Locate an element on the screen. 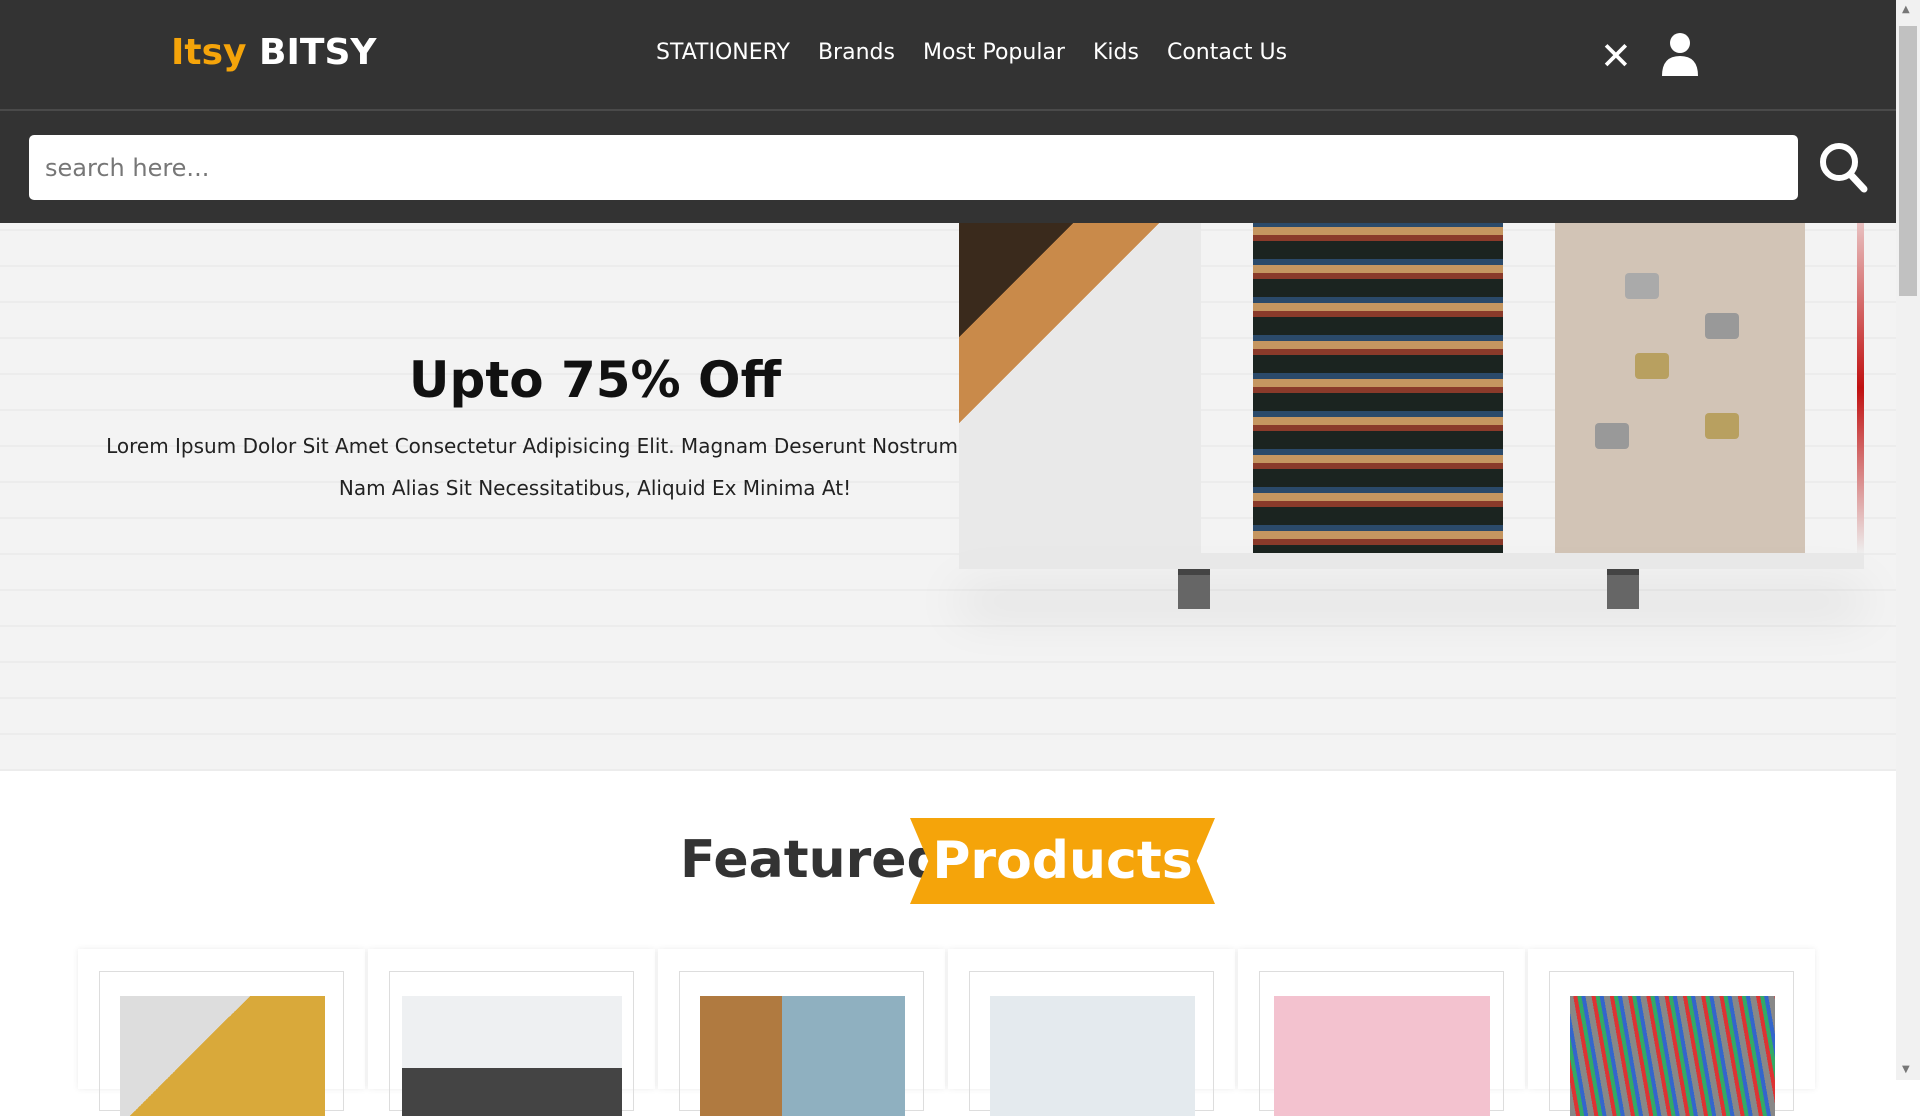 The image size is (1920, 1116). logo-accent: Itsy is located at coordinates (209, 52).